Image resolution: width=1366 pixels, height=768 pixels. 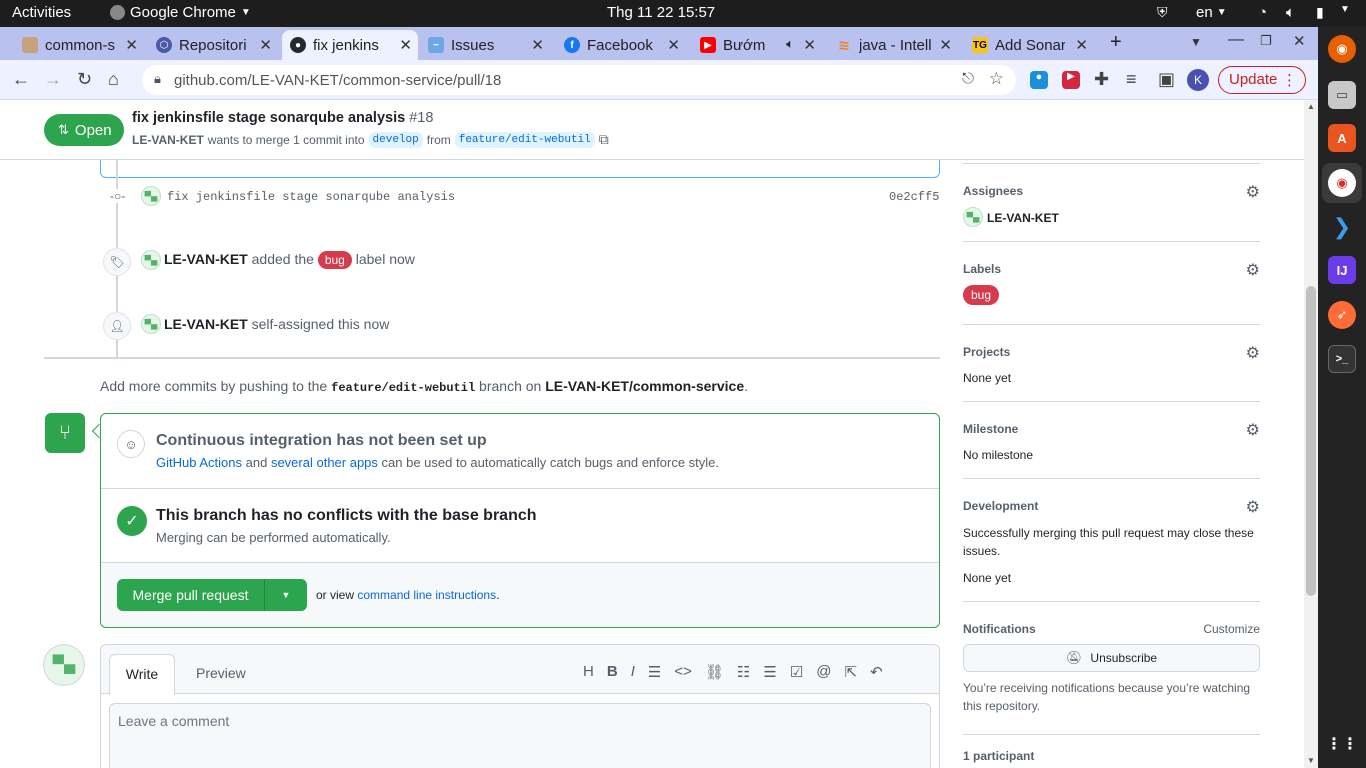 I want to click on bulleted-list-icon: ☷, so click(x=743, y=672).